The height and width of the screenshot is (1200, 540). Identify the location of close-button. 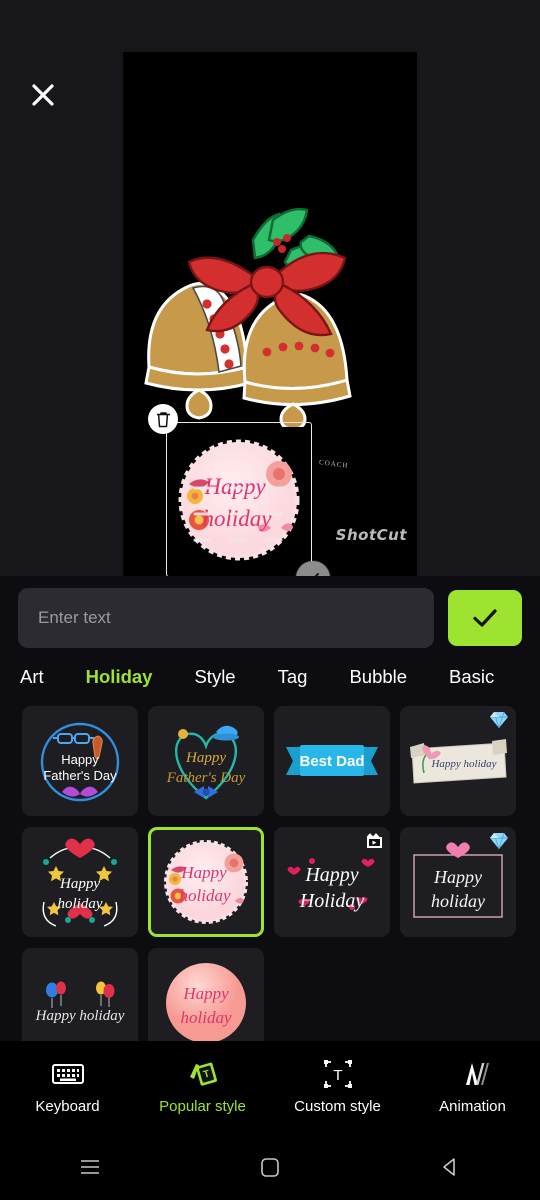
(43, 95).